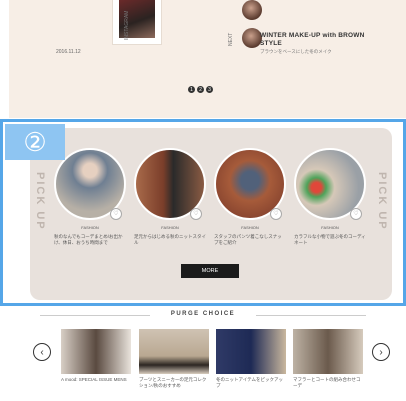 Image resolution: width=406 pixels, height=401 pixels. What do you see at coordinates (170, 202) in the screenshot?
I see `pickup-card: ♡ FASHION 足元からはじめる秋のニットスタイル` at bounding box center [170, 202].